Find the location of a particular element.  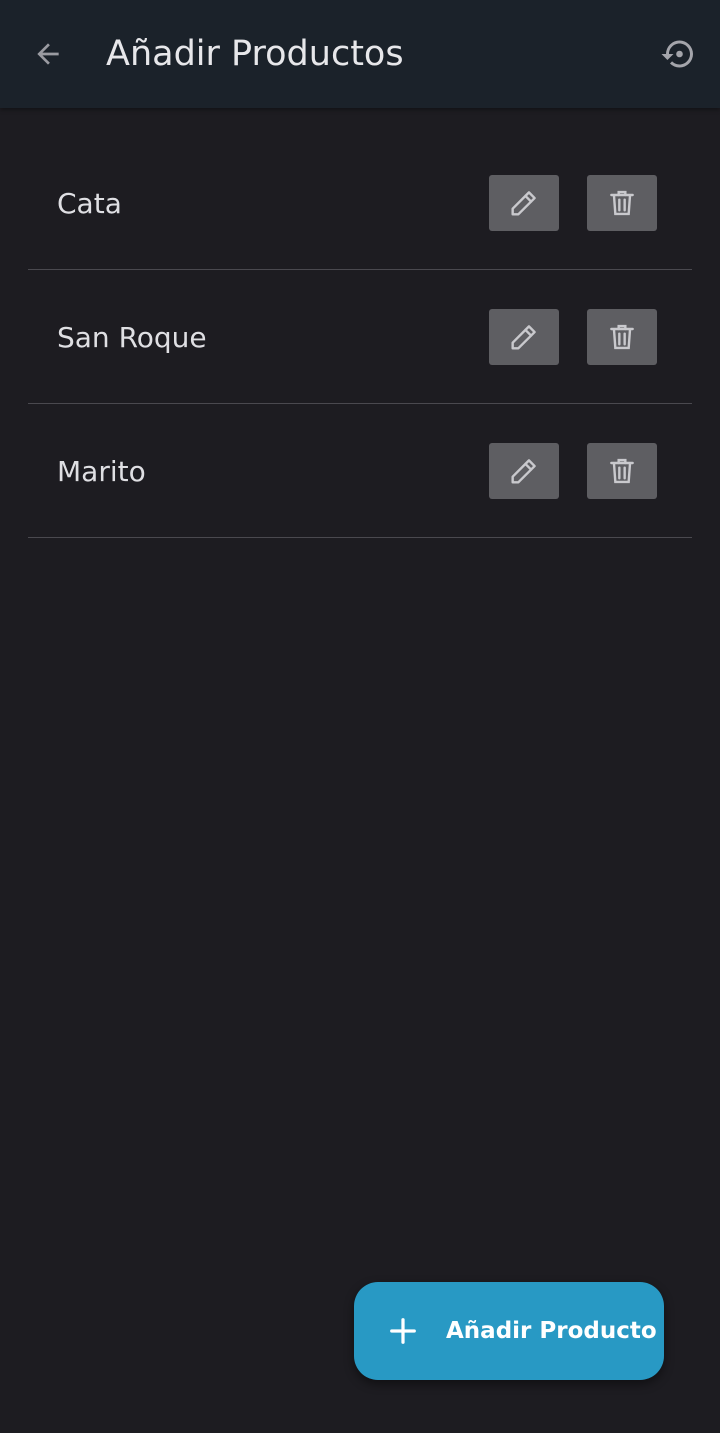

page-title: Añadir Productos is located at coordinates (255, 54).